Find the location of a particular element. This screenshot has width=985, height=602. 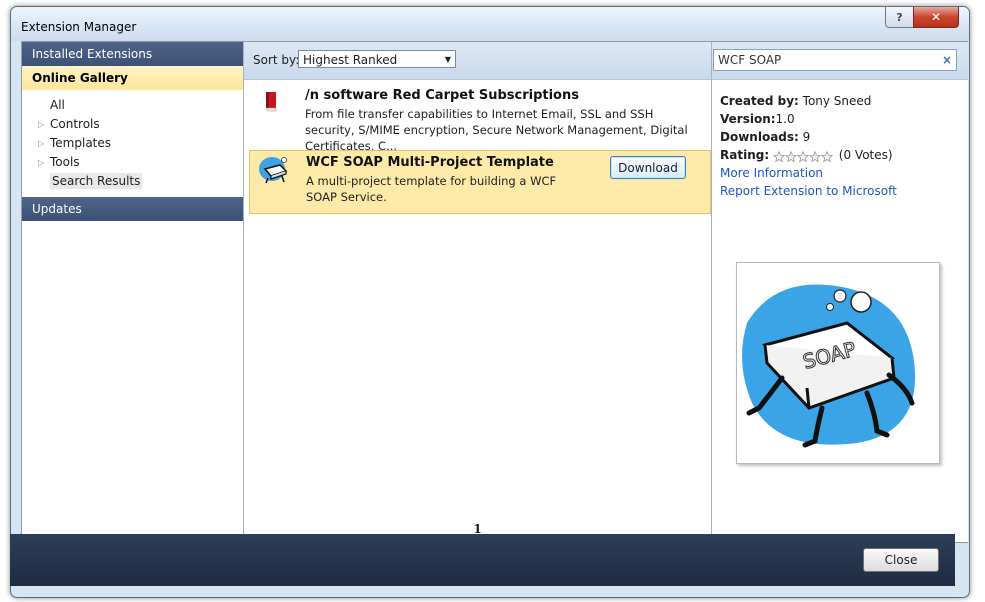

window-close-button: ✕ is located at coordinates (936, 17).